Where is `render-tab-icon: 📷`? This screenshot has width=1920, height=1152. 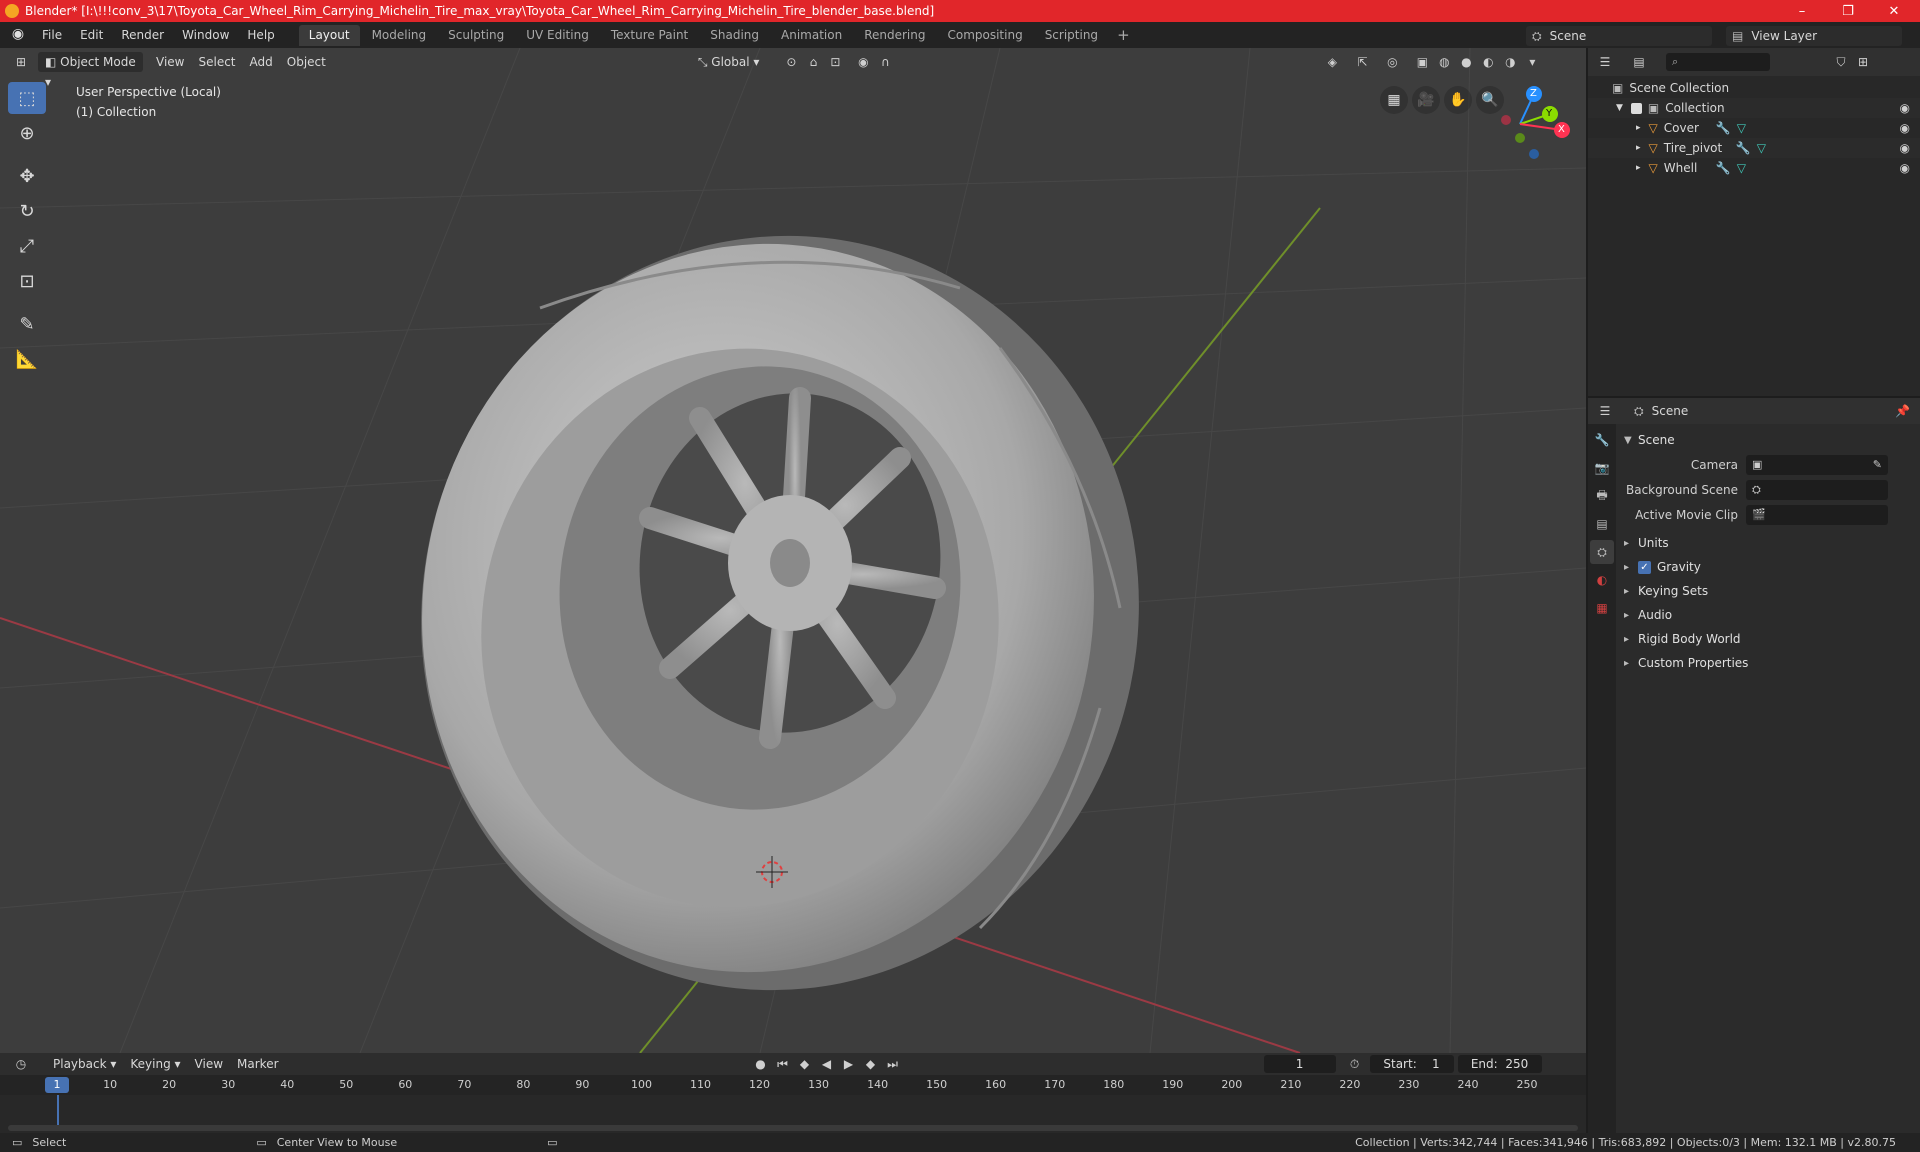 render-tab-icon: 📷 is located at coordinates (1602, 468).